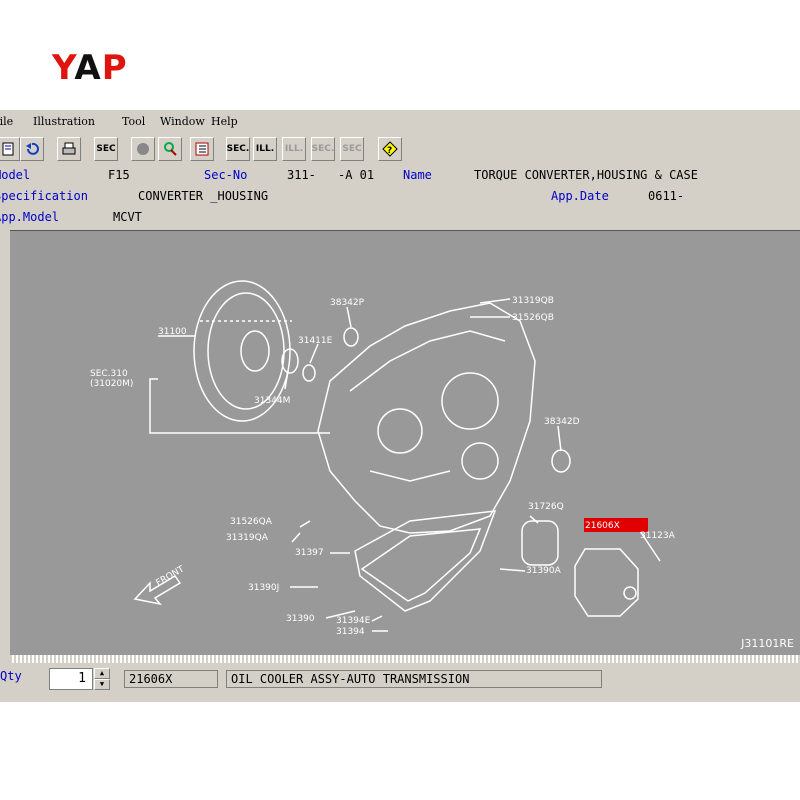  Describe the element at coordinates (315, 341) in the screenshot. I see `label-31411e: 31411E` at that location.